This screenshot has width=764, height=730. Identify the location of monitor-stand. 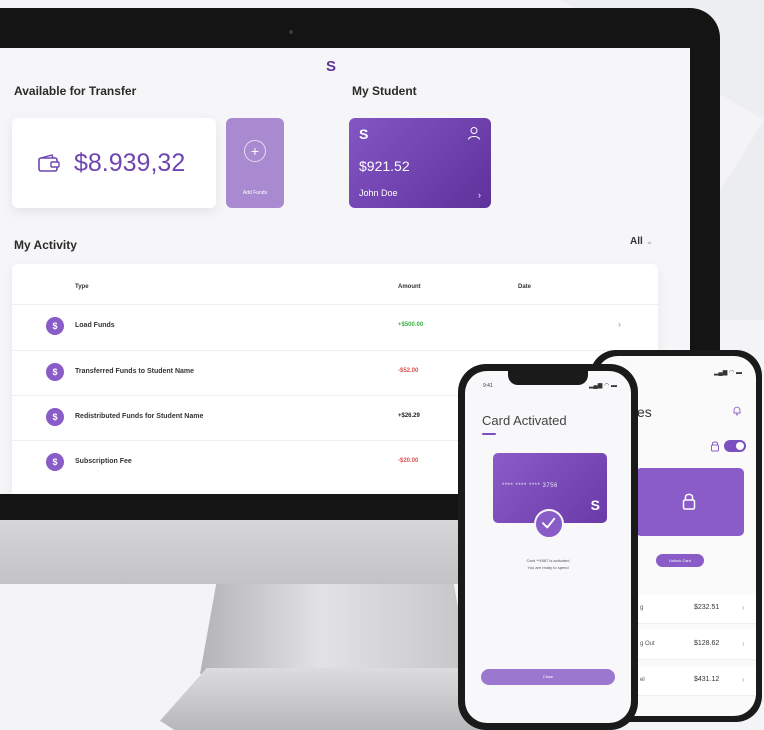
(335, 629).